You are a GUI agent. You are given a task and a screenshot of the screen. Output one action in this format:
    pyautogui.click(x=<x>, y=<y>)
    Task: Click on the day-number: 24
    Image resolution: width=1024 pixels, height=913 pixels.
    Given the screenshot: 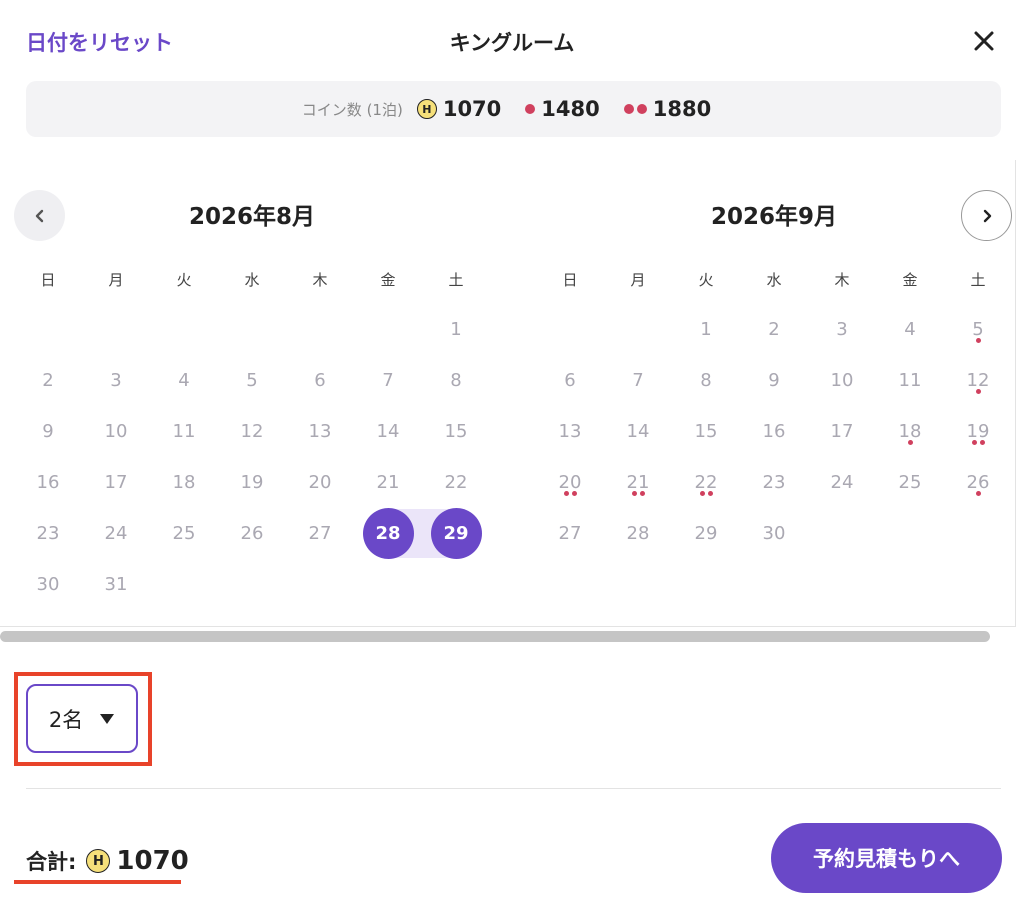 What is the action you would take?
    pyautogui.click(x=842, y=482)
    